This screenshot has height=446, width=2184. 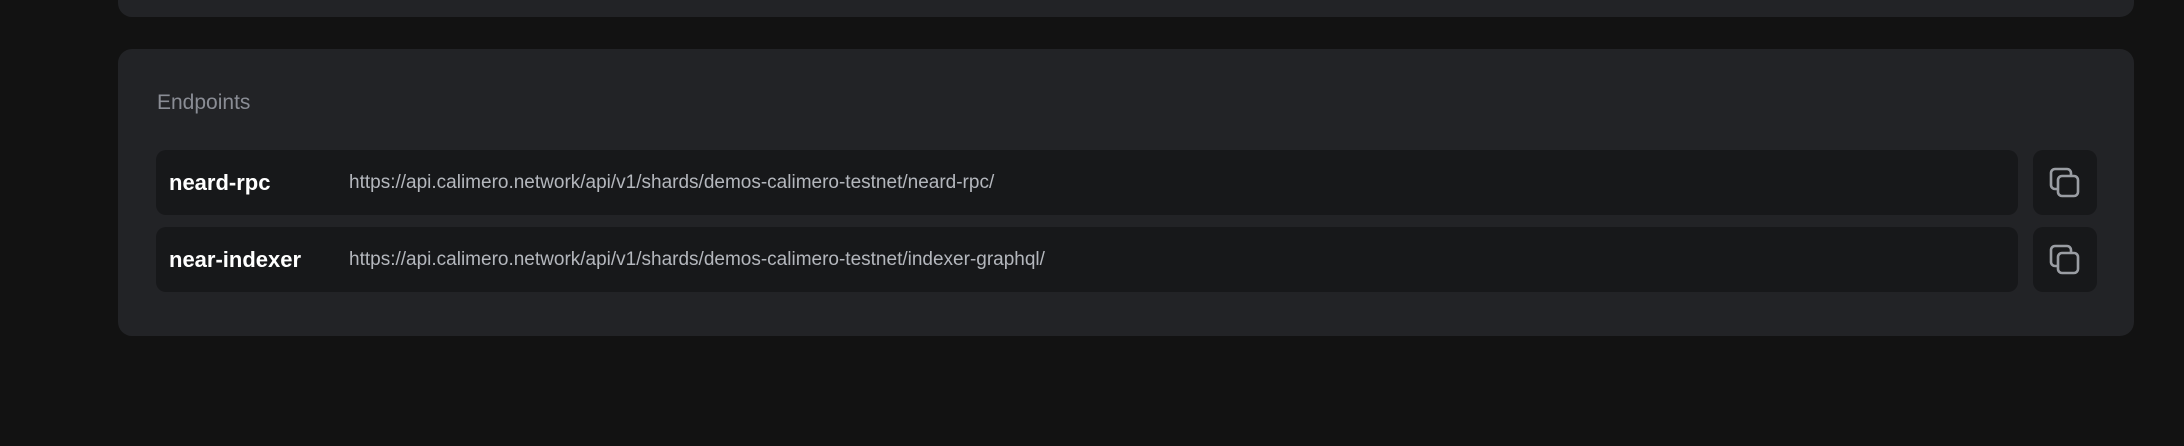 I want to click on endpoint-name: near-indexer, so click(x=235, y=259).